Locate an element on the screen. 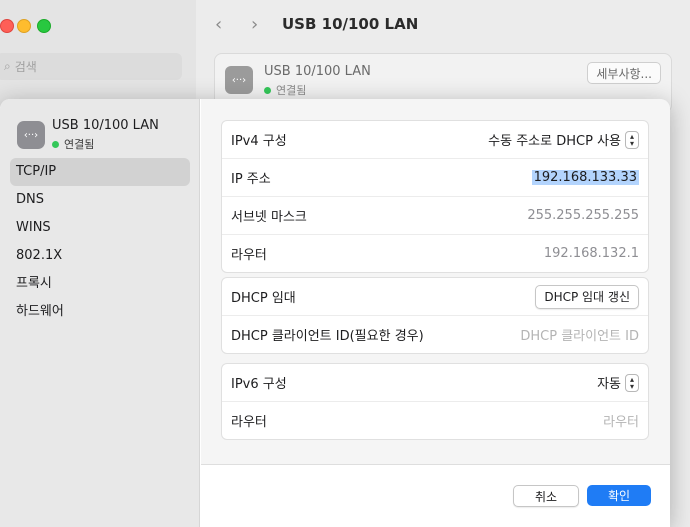 Image resolution: width=690 pixels, height=527 pixels. tab-tcpip: TCP/IP is located at coordinates (100, 172).